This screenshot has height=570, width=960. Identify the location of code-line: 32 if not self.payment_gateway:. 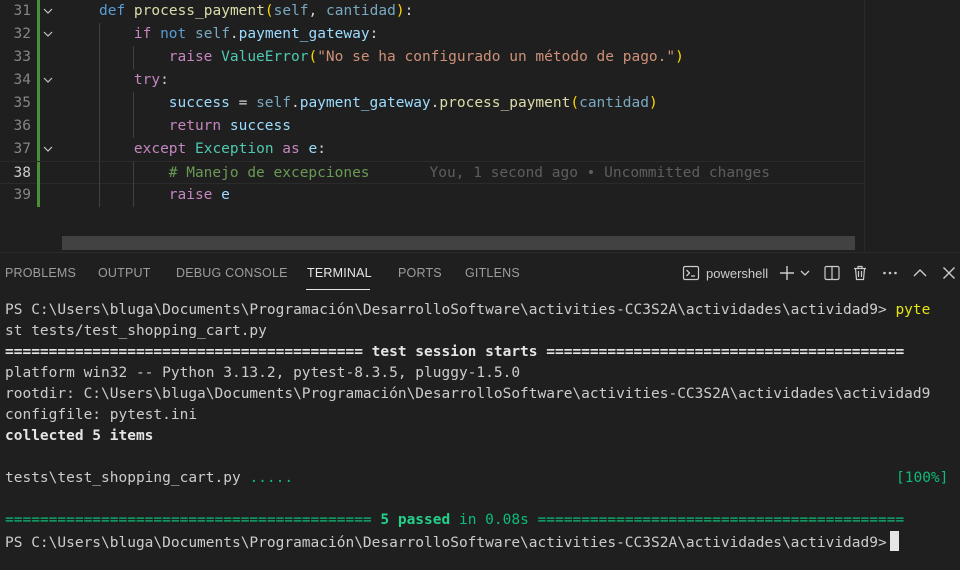
(432, 34).